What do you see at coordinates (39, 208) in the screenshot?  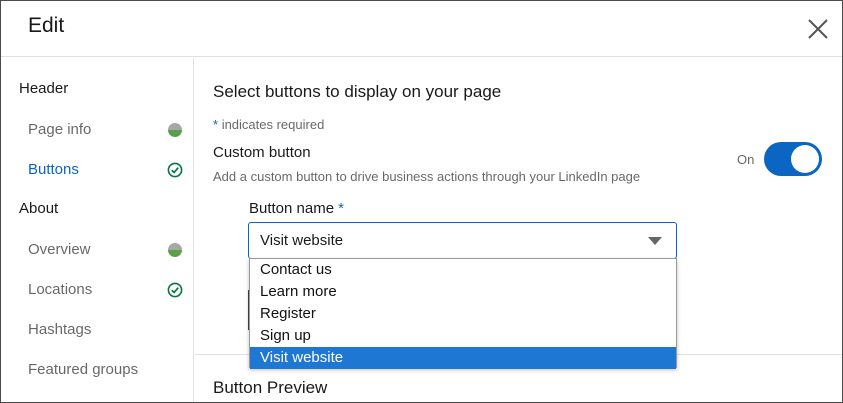 I see `sidebar-group-about: About` at bounding box center [39, 208].